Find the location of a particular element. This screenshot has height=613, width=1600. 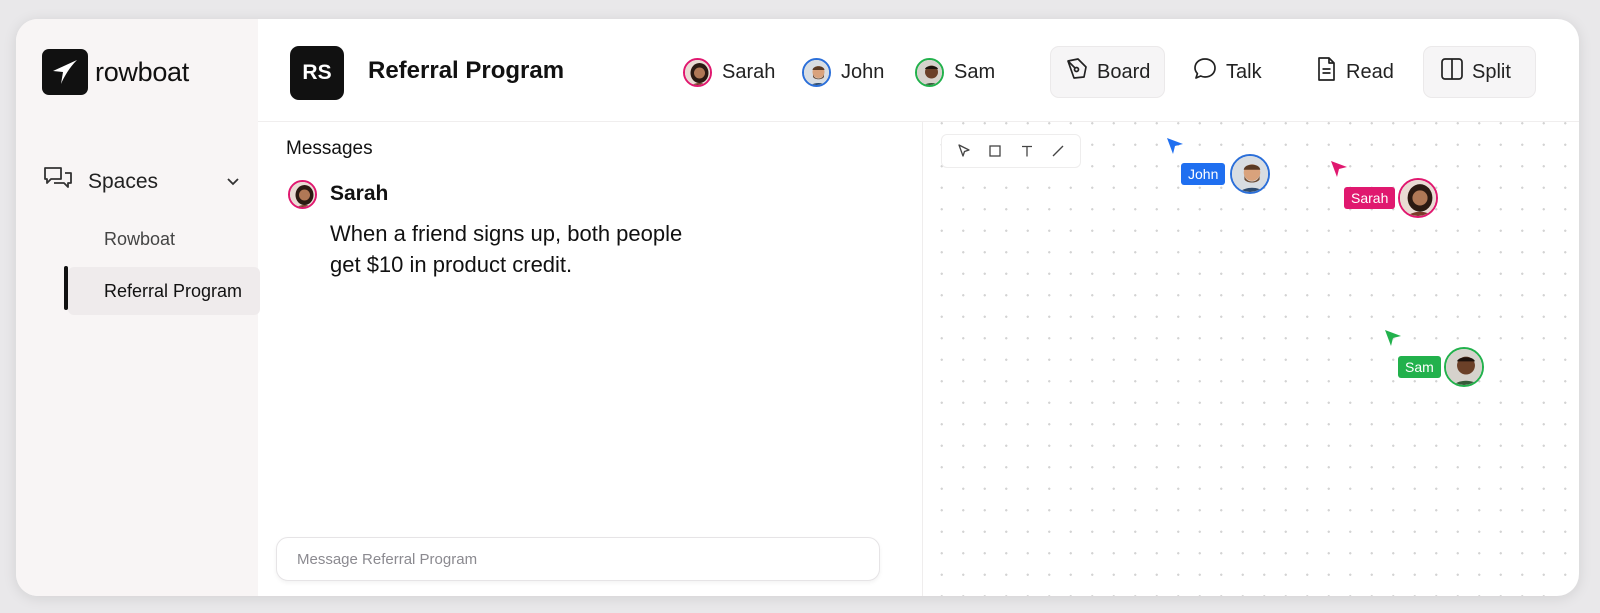

messages-heading: Messages is located at coordinates (329, 148).